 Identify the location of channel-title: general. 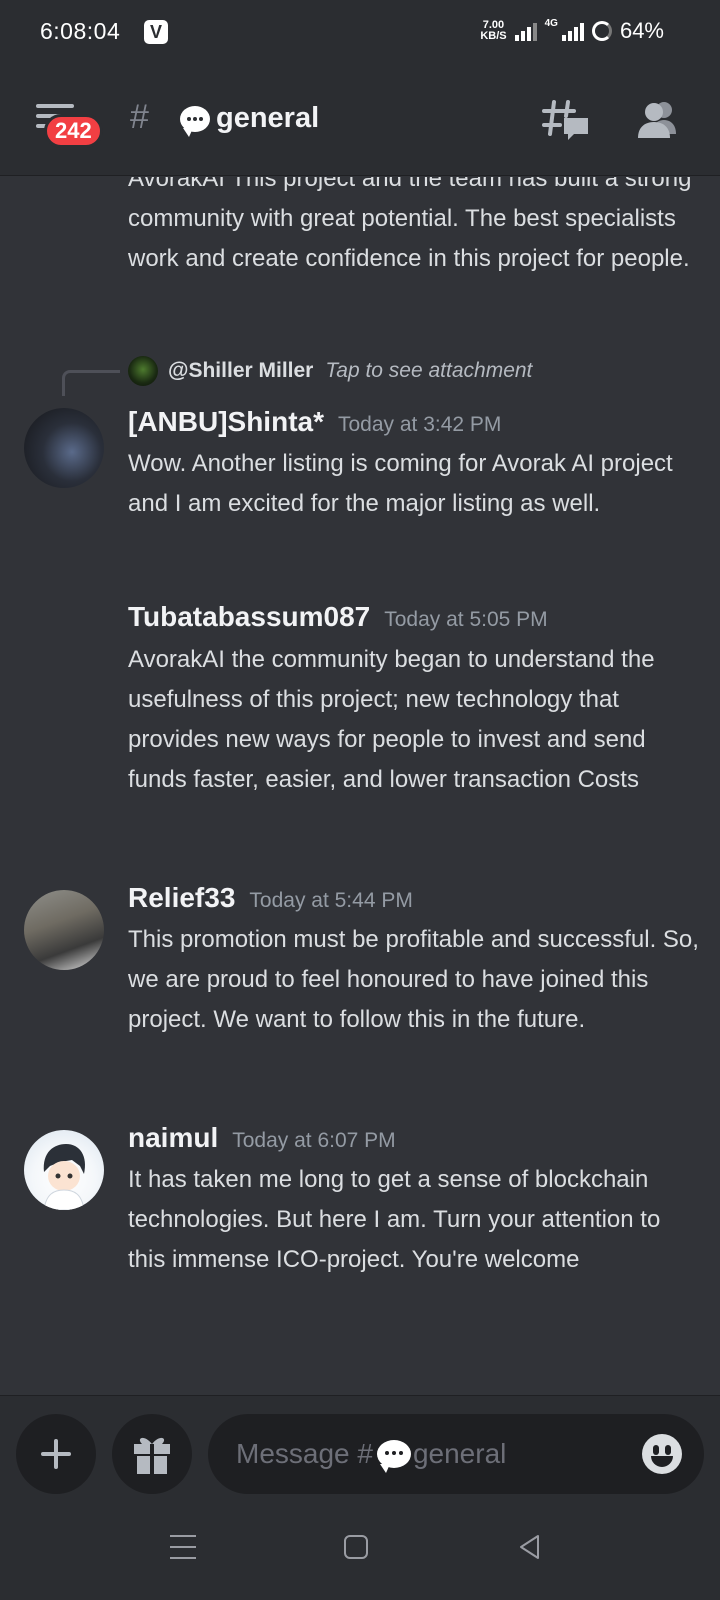
(250, 119).